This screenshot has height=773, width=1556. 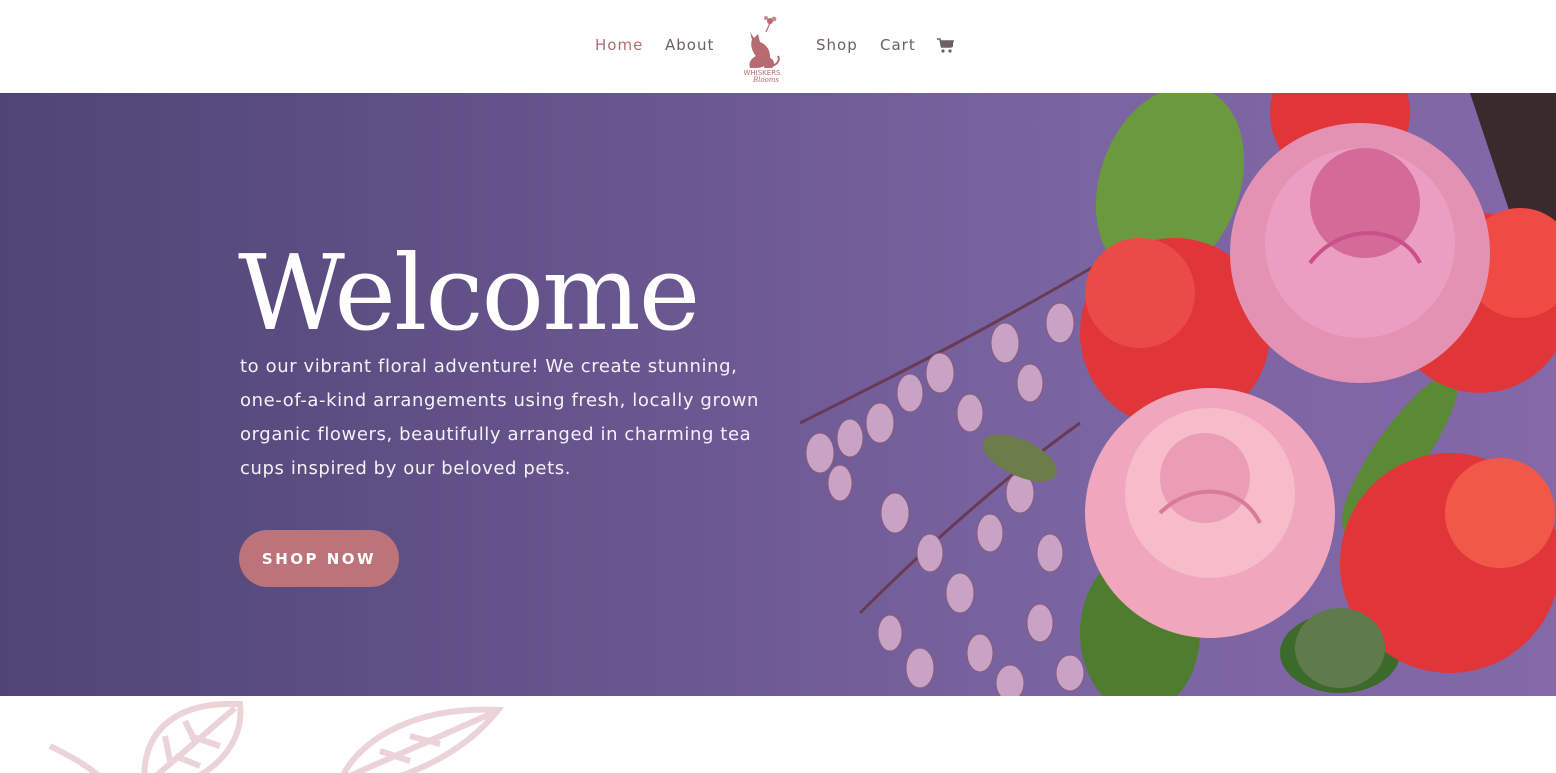 What do you see at coordinates (689, 45) in the screenshot?
I see `nav-about-link: About` at bounding box center [689, 45].